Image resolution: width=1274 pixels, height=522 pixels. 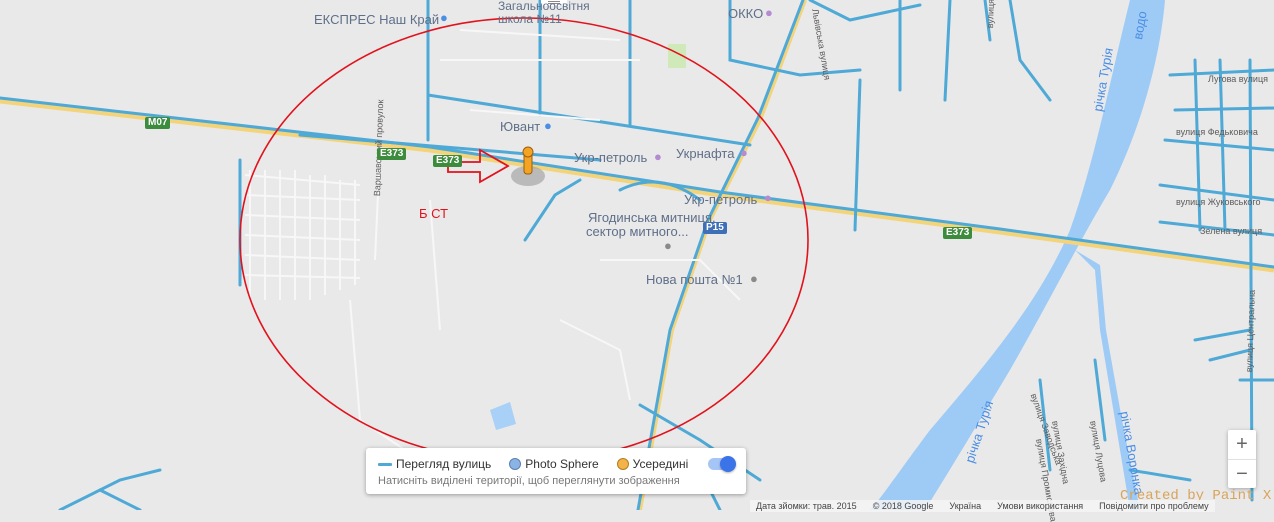 I want to click on zoom-control: + −, so click(x=1242, y=459).